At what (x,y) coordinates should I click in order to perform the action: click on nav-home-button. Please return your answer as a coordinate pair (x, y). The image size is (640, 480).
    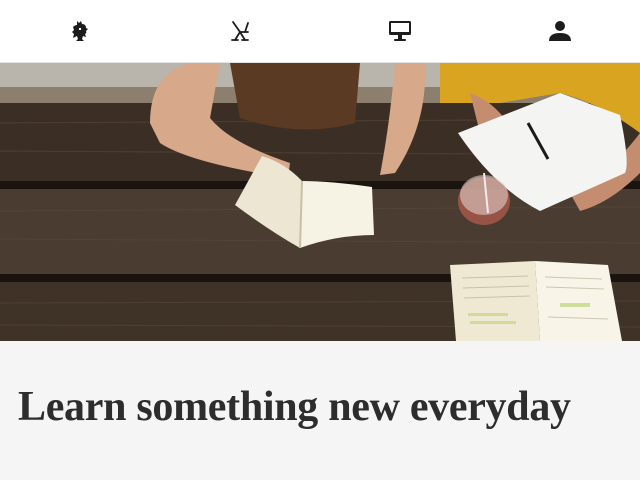
    Looking at the image, I should click on (80, 31).